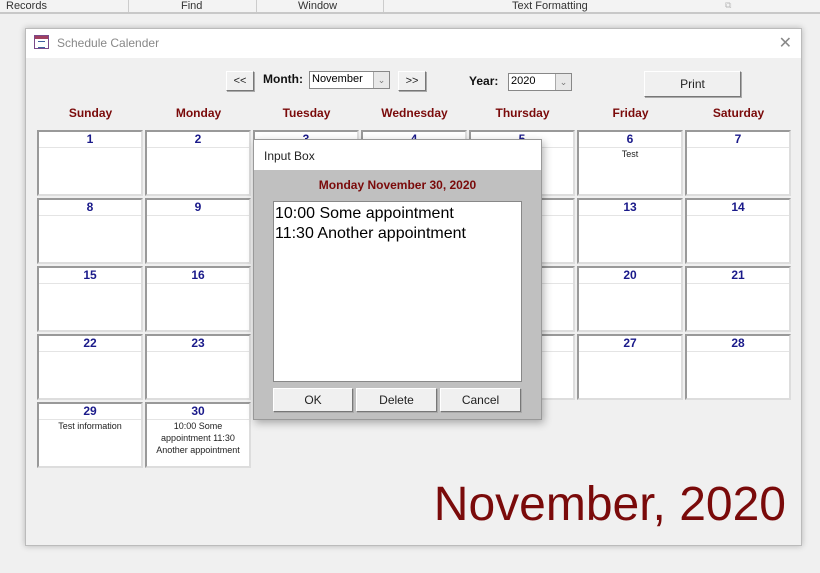 The image size is (820, 573). What do you see at coordinates (283, 79) in the screenshot?
I see `month-label: Month:` at bounding box center [283, 79].